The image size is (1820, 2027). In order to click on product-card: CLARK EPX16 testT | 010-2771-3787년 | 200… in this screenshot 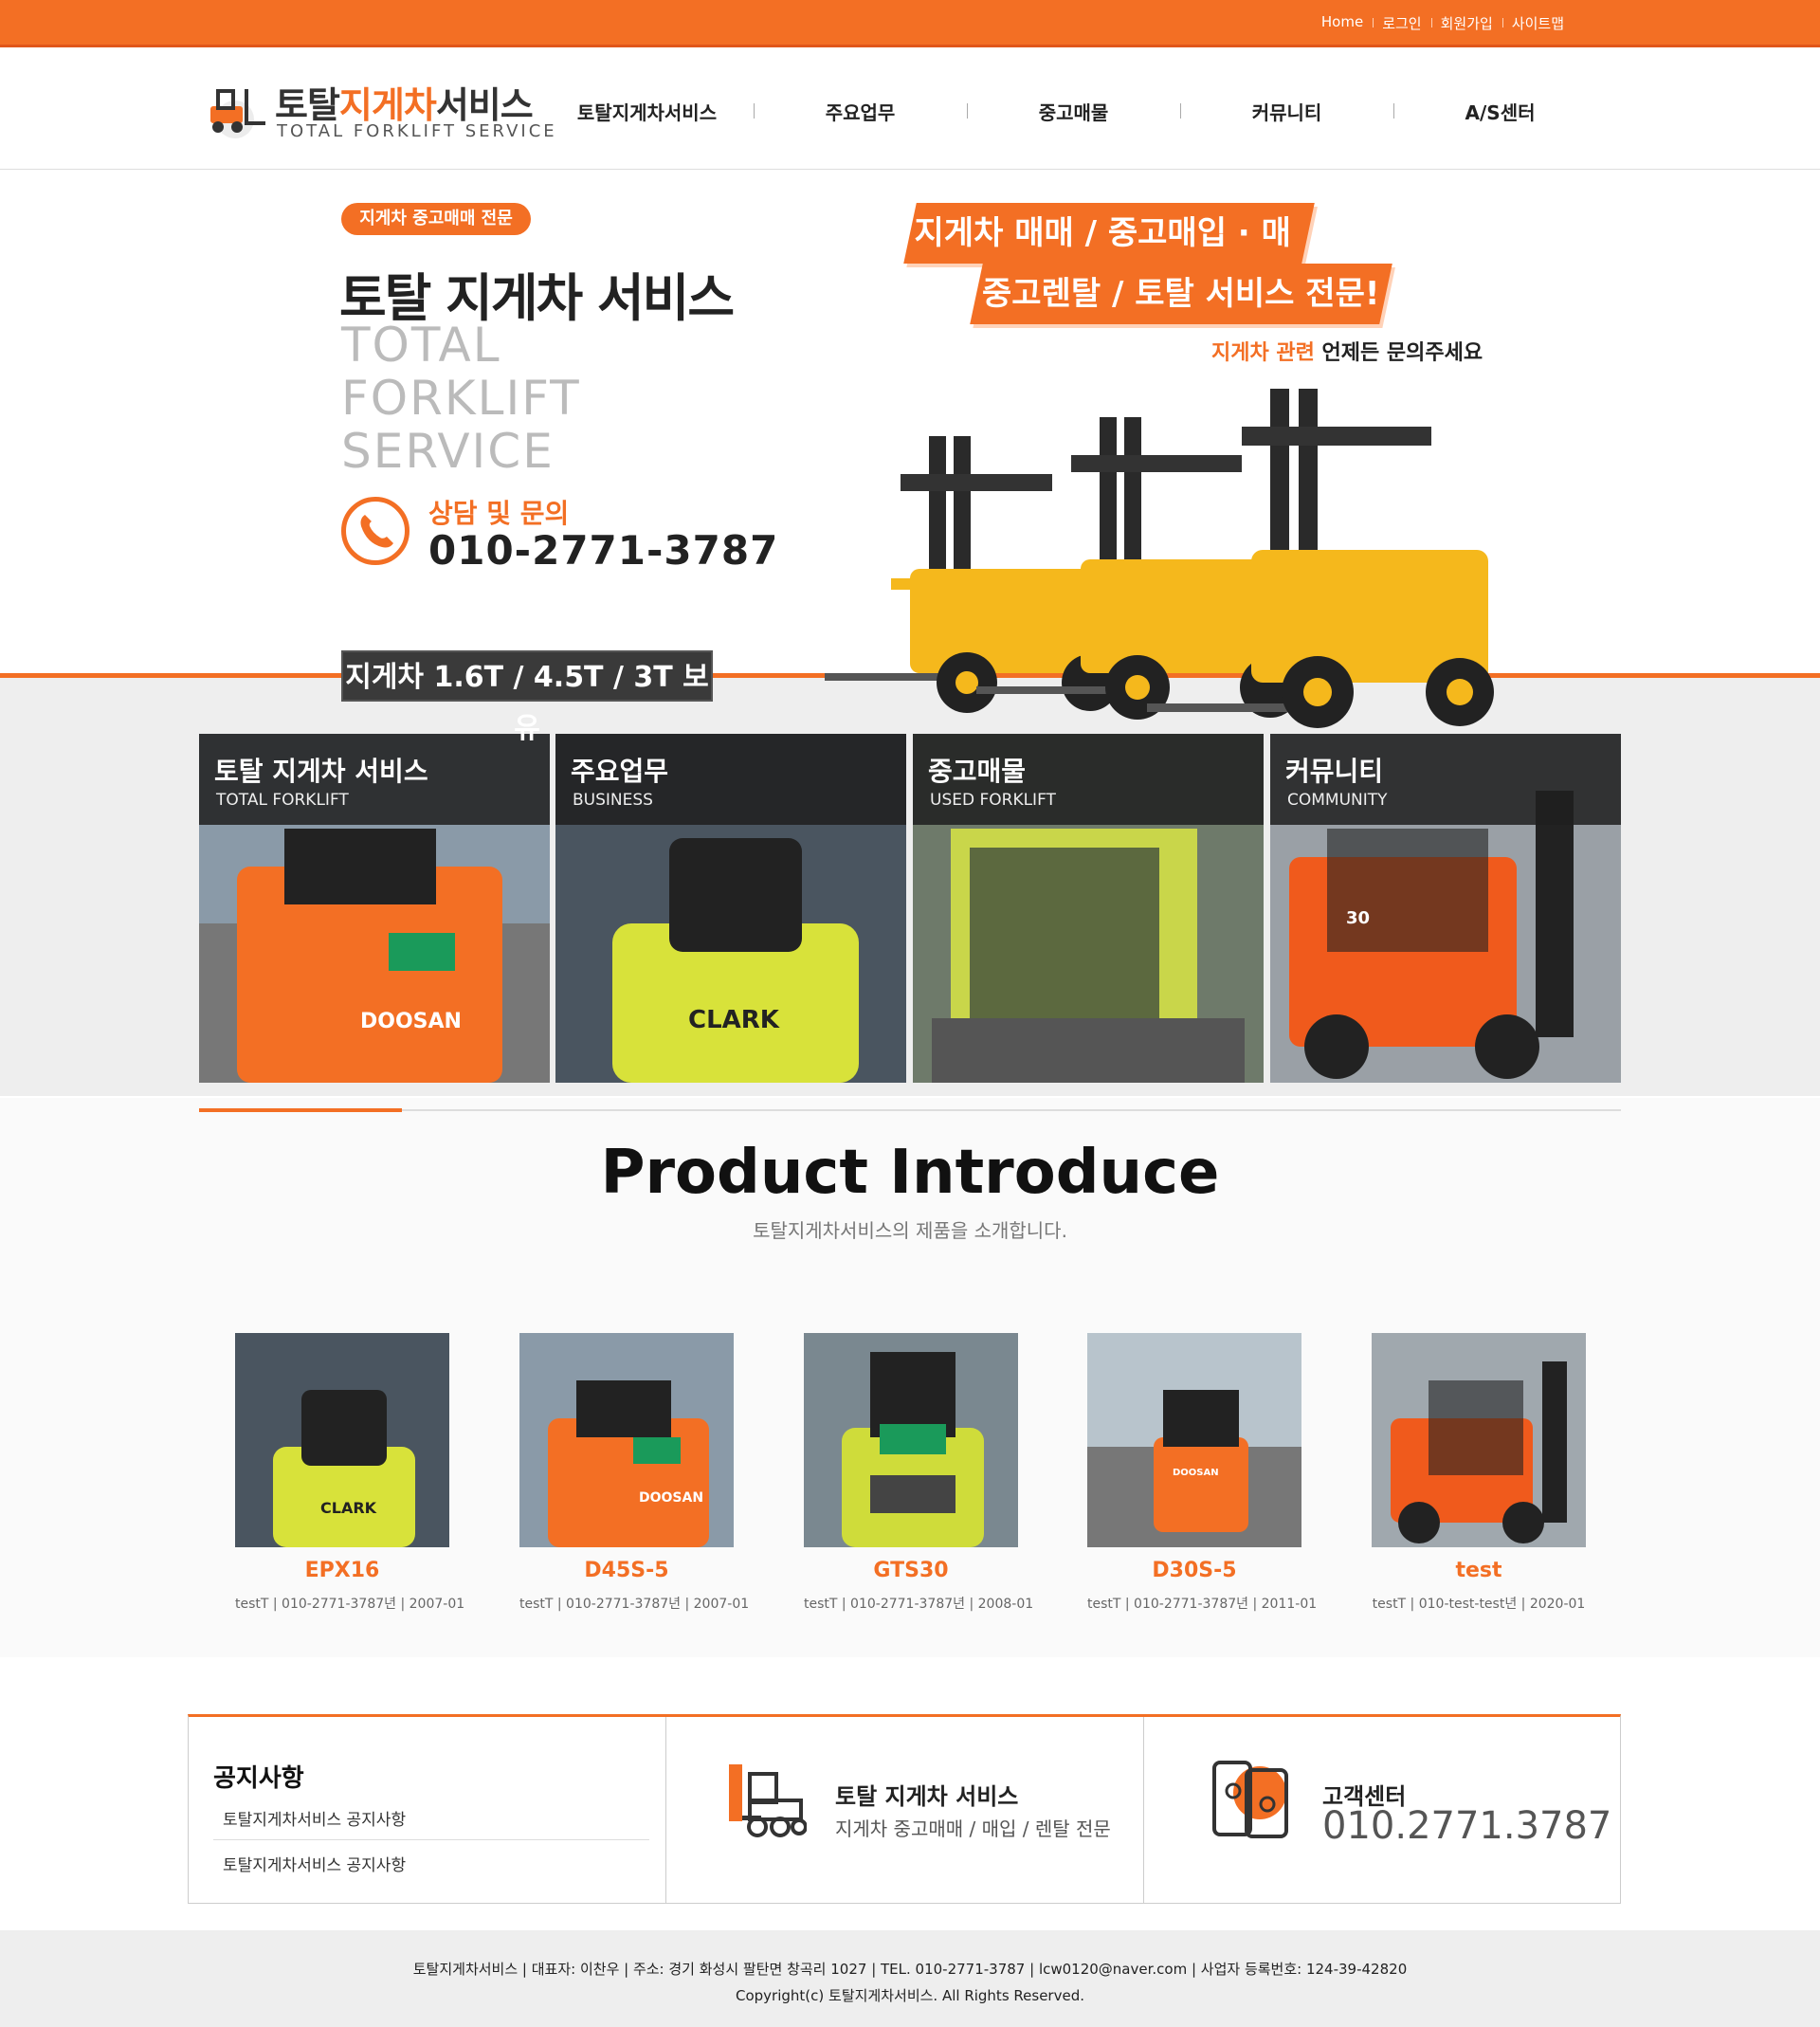, I will do `click(350, 1473)`.